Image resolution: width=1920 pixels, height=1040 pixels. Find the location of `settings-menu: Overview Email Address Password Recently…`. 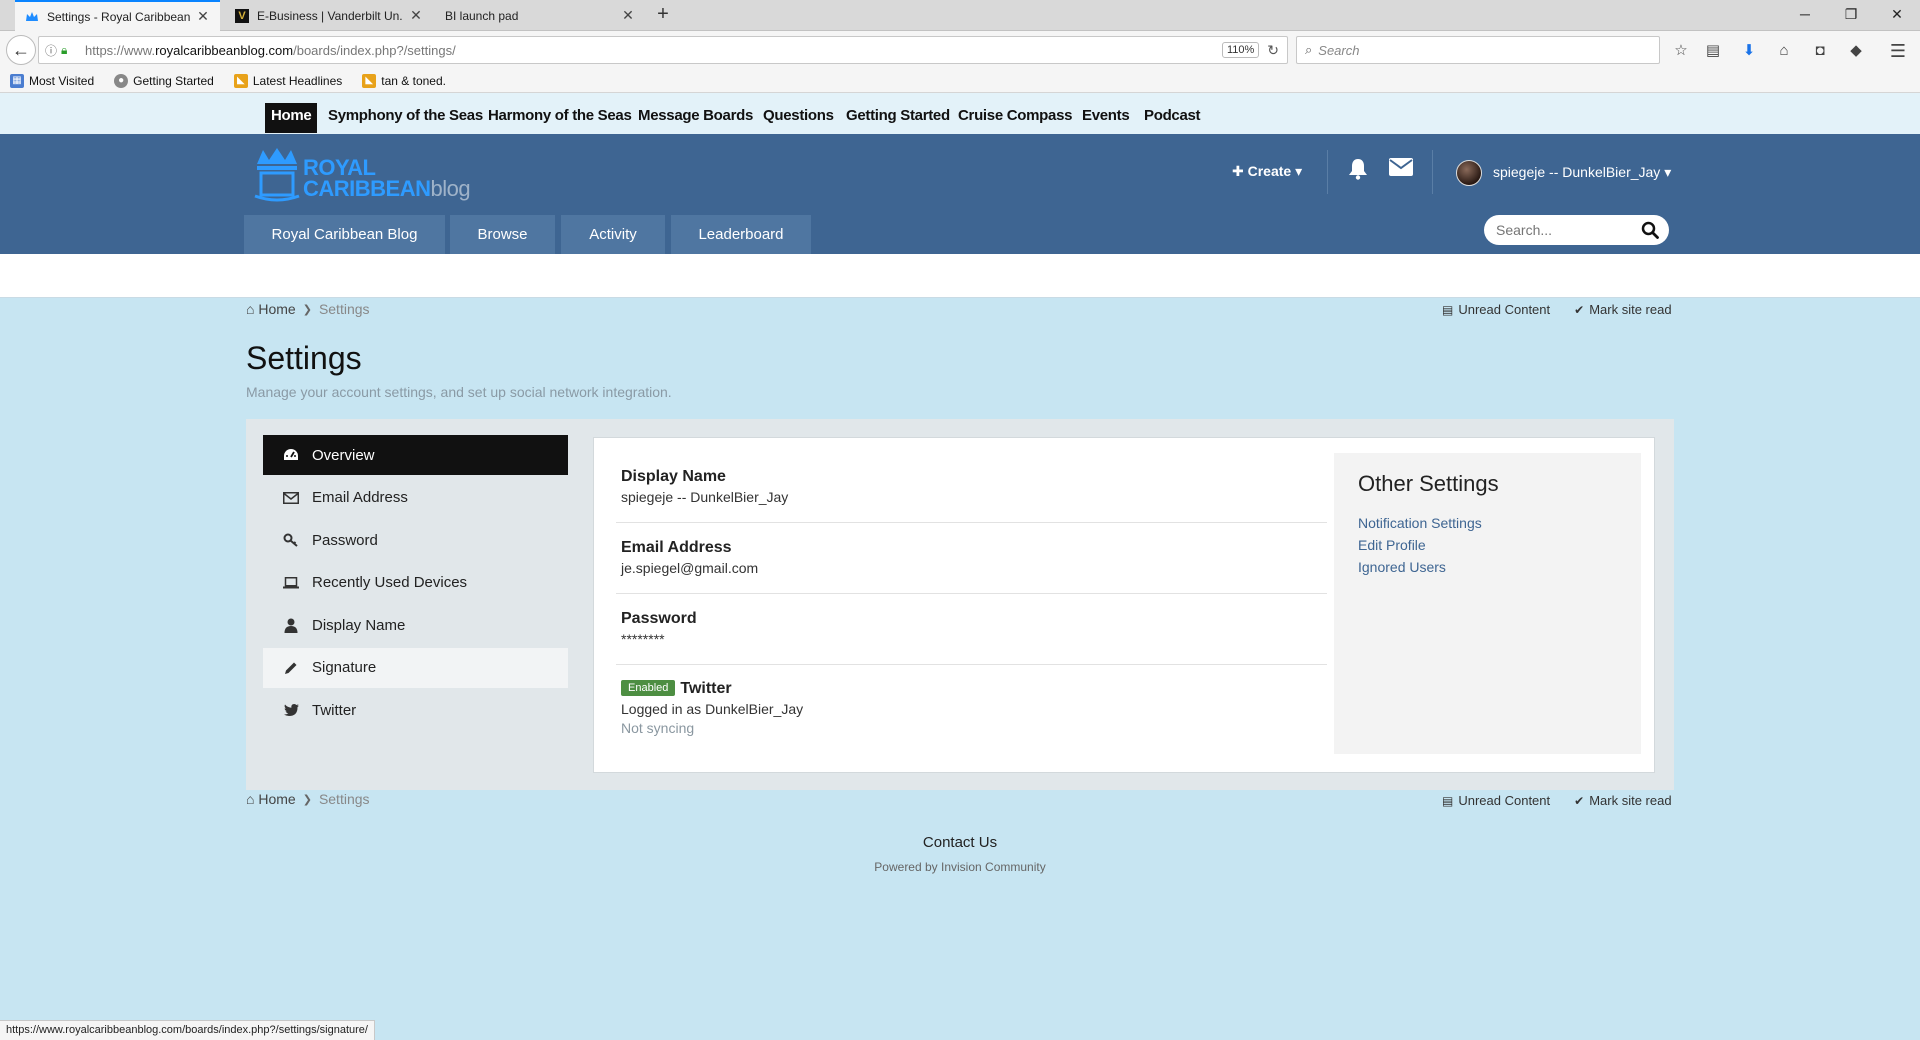

settings-menu: Overview Email Address Password Recently… is located at coordinates (415, 584).